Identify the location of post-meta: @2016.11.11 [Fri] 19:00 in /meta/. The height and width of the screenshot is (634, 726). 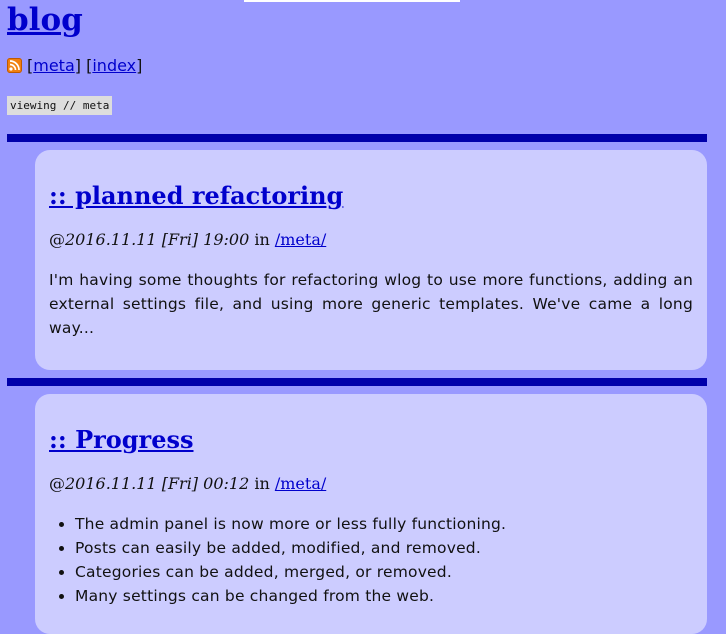
(187, 240).